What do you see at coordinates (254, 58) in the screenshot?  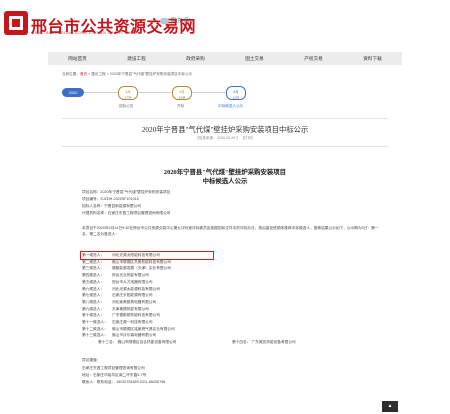 I see `nav-item-land: 国土交易` at bounding box center [254, 58].